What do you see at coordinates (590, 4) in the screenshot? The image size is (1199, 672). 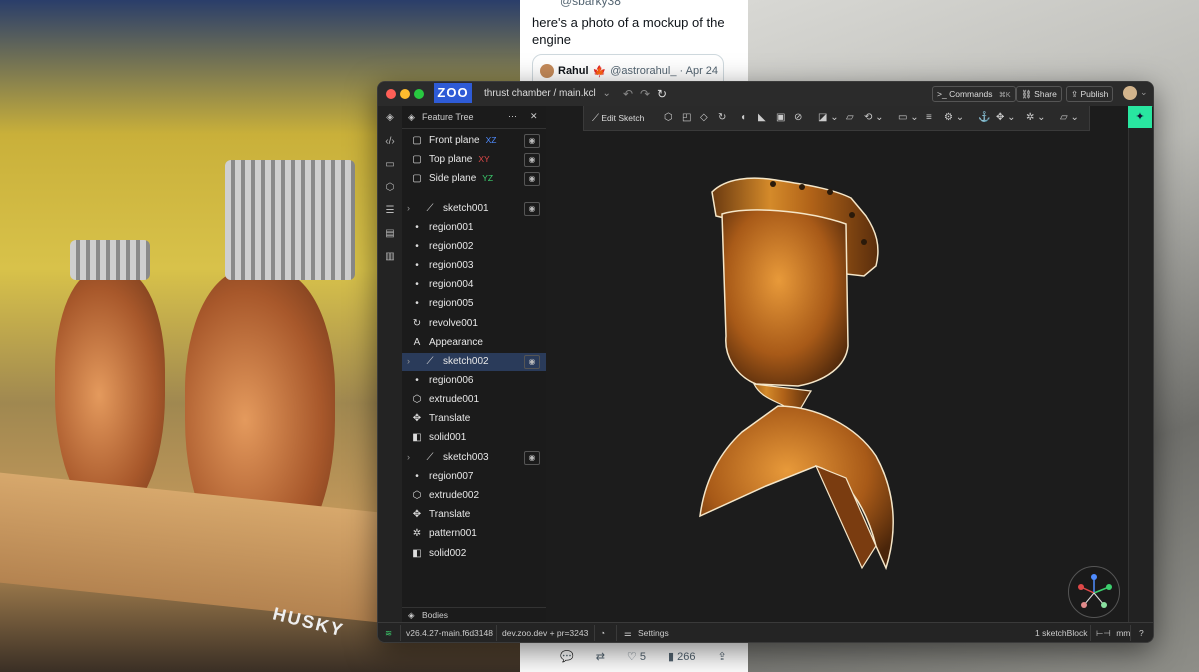 I see `tweet-handle: @sbarky38` at bounding box center [590, 4].